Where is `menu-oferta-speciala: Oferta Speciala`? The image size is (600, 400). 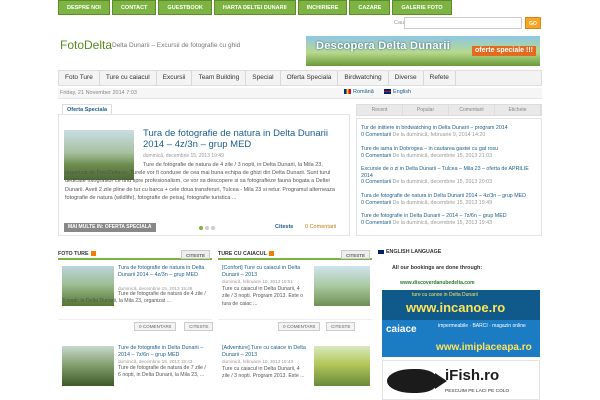
menu-oferta-speciala: Oferta Speciala is located at coordinates (310, 78).